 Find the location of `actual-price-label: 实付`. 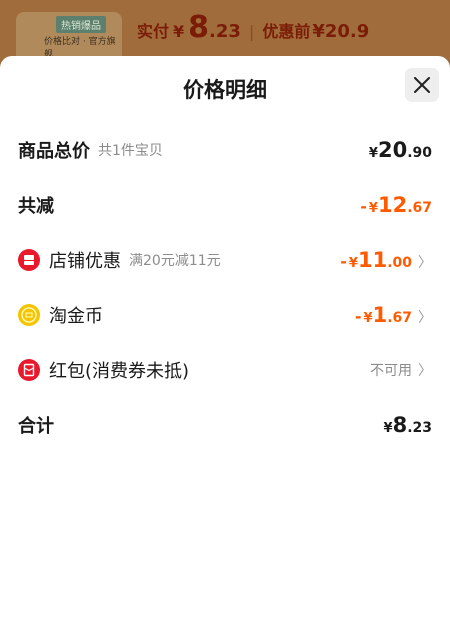

actual-price-label: 实付 is located at coordinates (153, 31).